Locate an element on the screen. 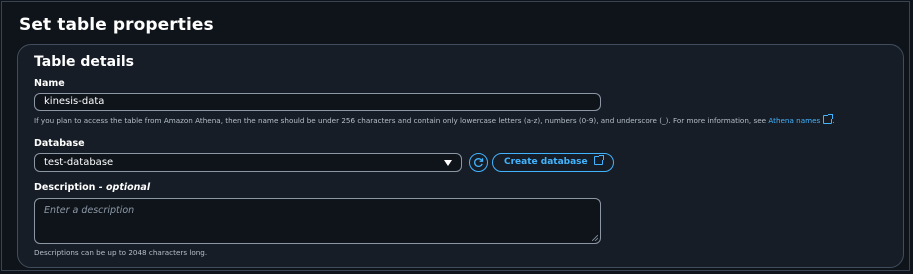  refresh-icon is located at coordinates (479, 163).